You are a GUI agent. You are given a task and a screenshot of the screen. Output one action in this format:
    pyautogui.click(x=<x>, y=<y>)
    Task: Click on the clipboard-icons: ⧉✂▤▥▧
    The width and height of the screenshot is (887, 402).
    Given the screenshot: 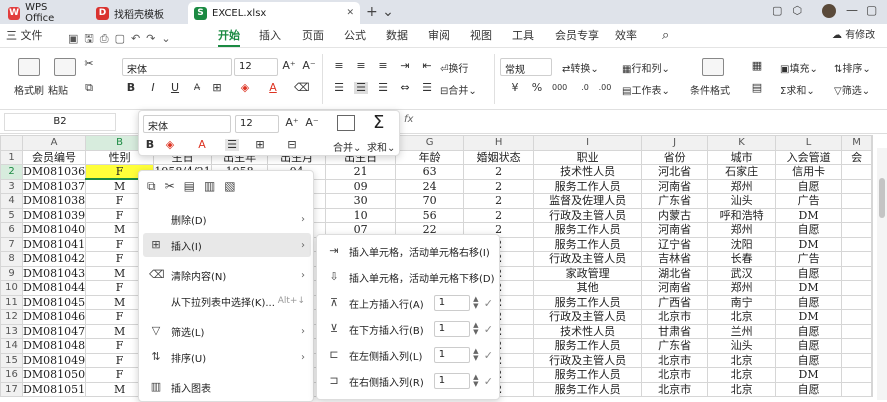 What is the action you would take?
    pyautogui.click(x=196, y=186)
    